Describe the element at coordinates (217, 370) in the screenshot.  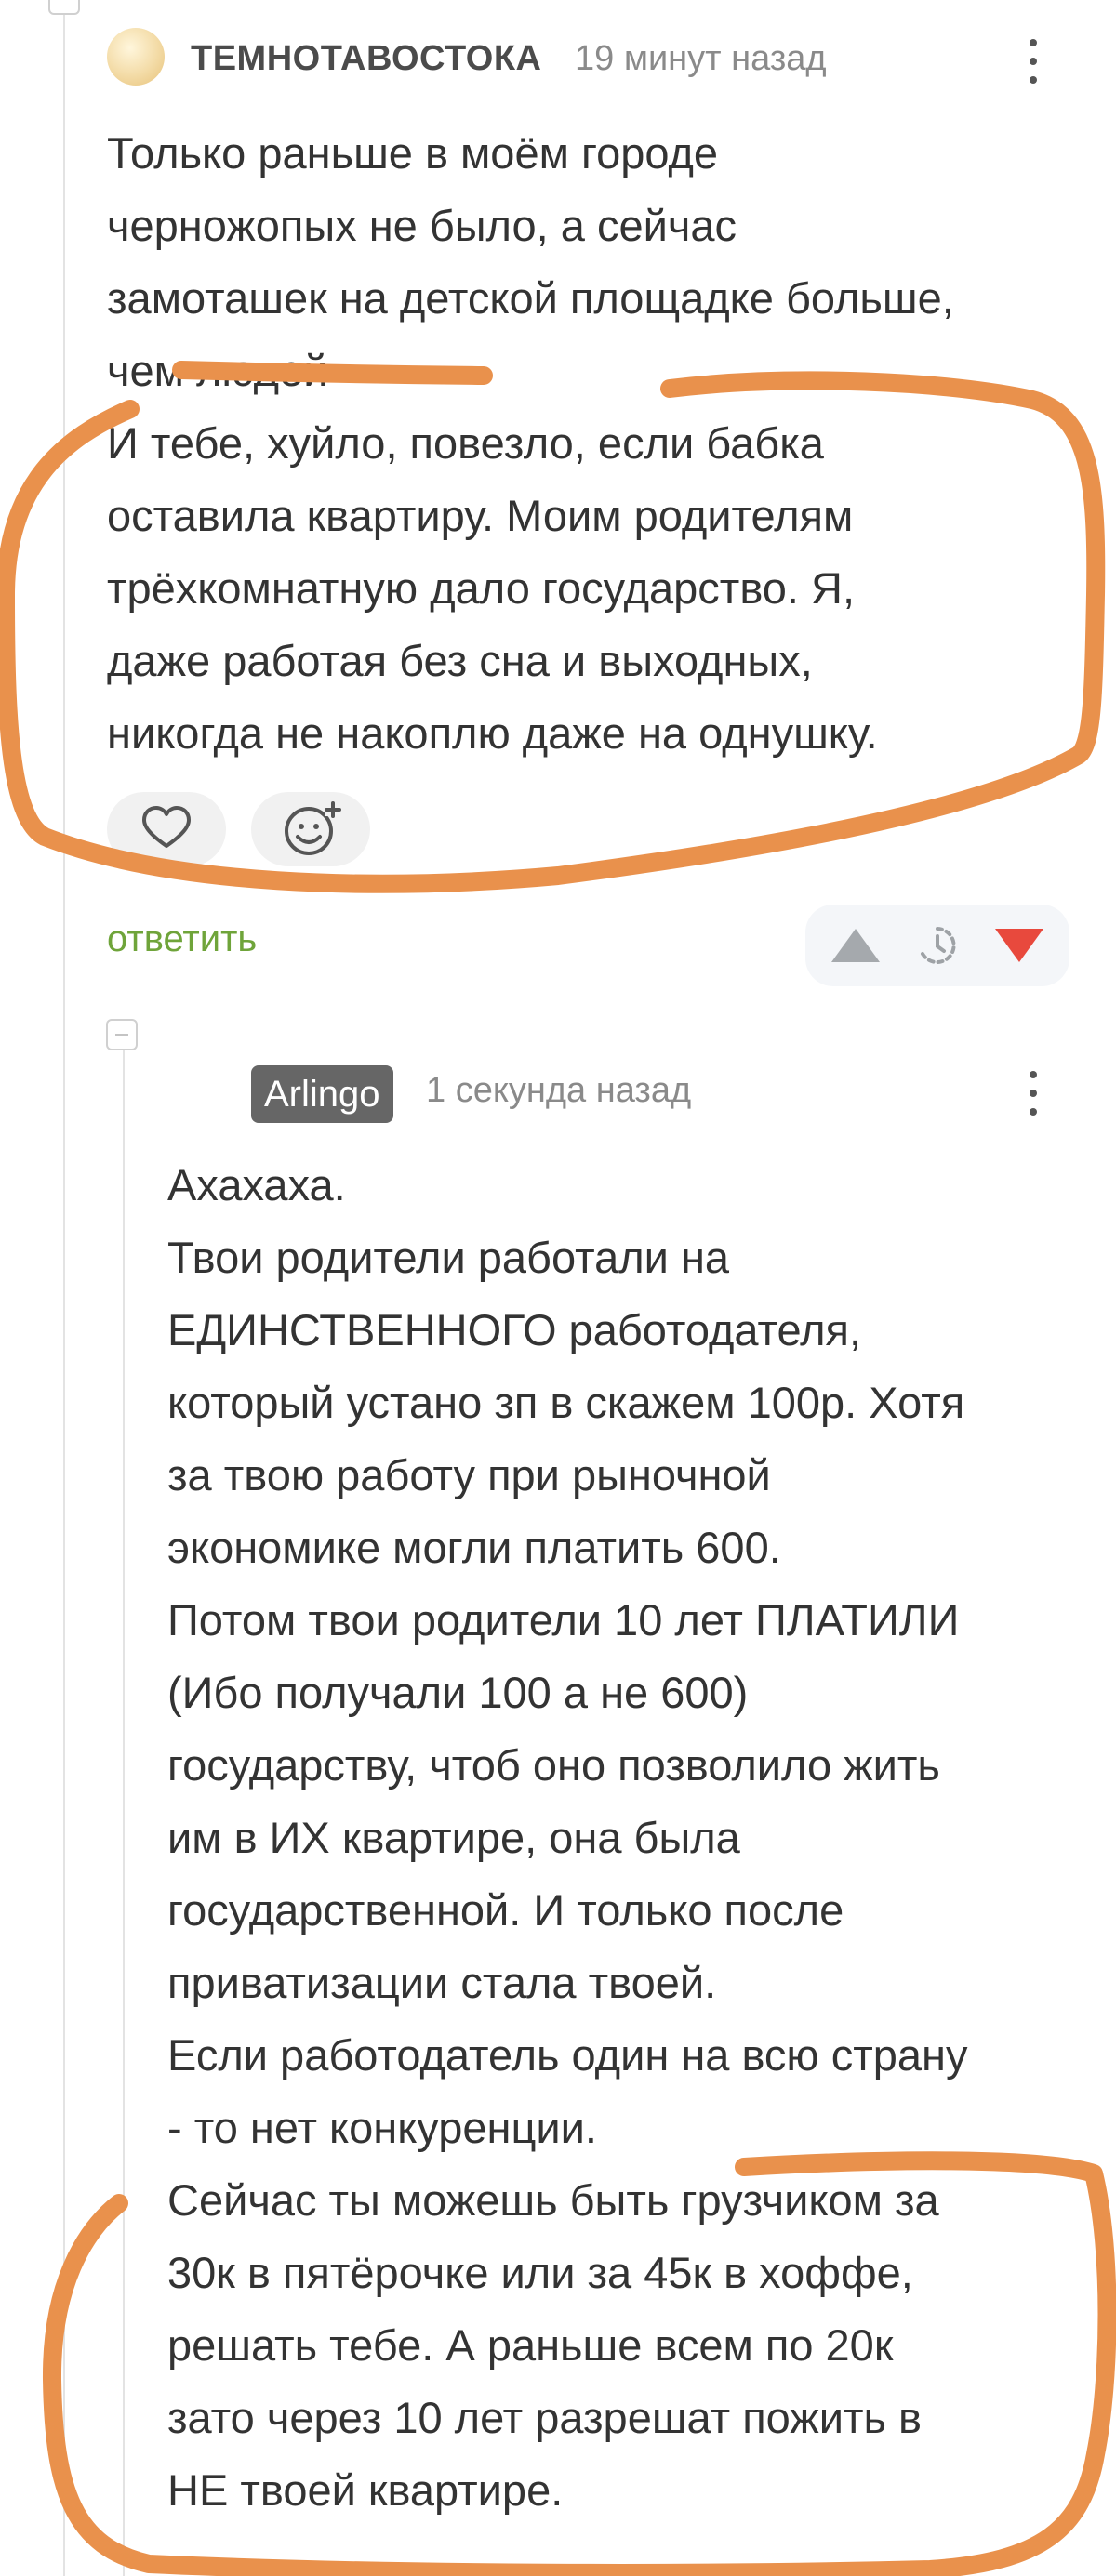
I see `comment-line: чем людей` at that location.